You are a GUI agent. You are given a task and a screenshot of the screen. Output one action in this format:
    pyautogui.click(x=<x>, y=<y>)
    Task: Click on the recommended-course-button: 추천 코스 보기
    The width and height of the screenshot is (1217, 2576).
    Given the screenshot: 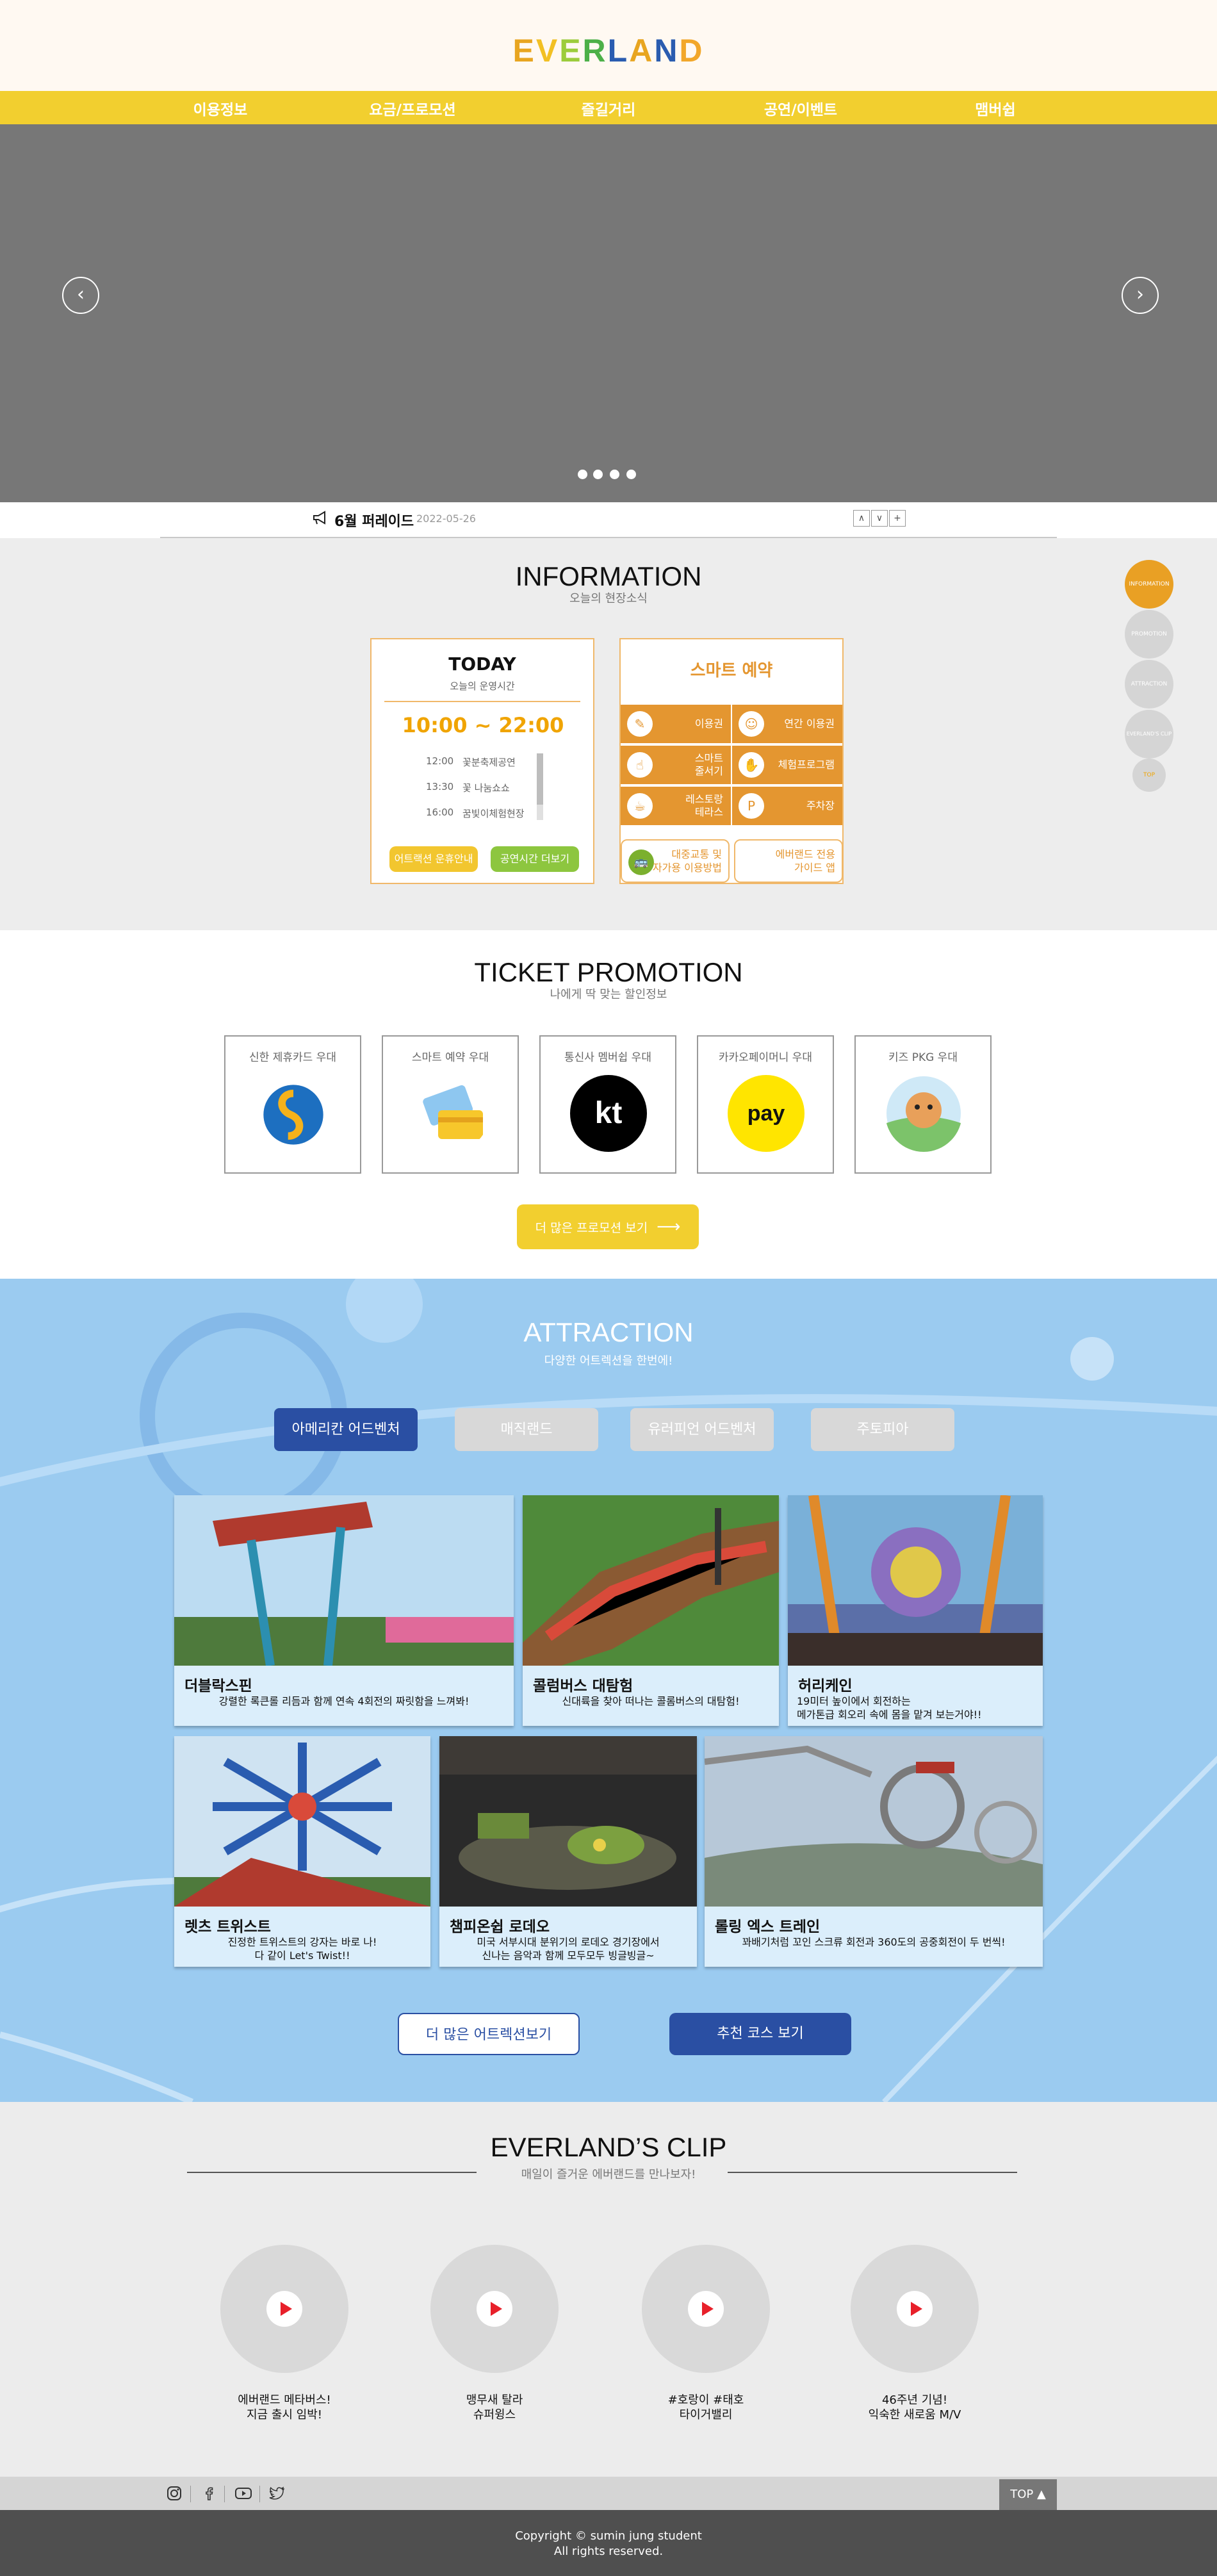 What is the action you would take?
    pyautogui.click(x=760, y=2034)
    